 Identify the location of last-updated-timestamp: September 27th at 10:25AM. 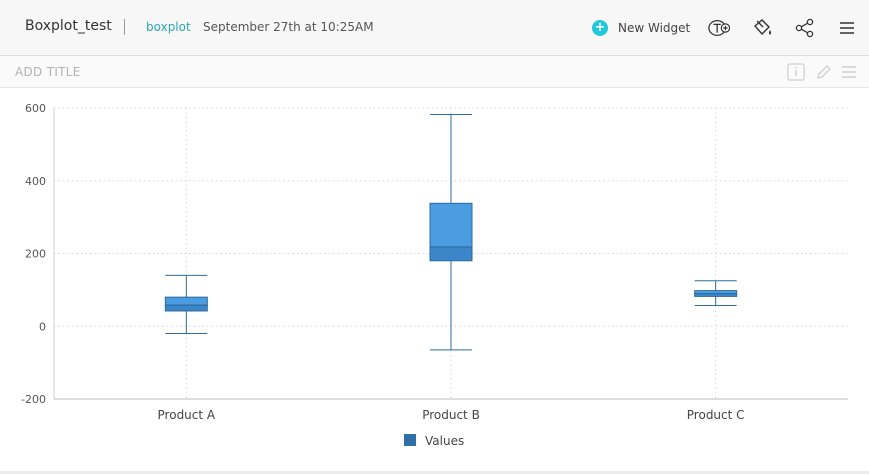
(288, 27).